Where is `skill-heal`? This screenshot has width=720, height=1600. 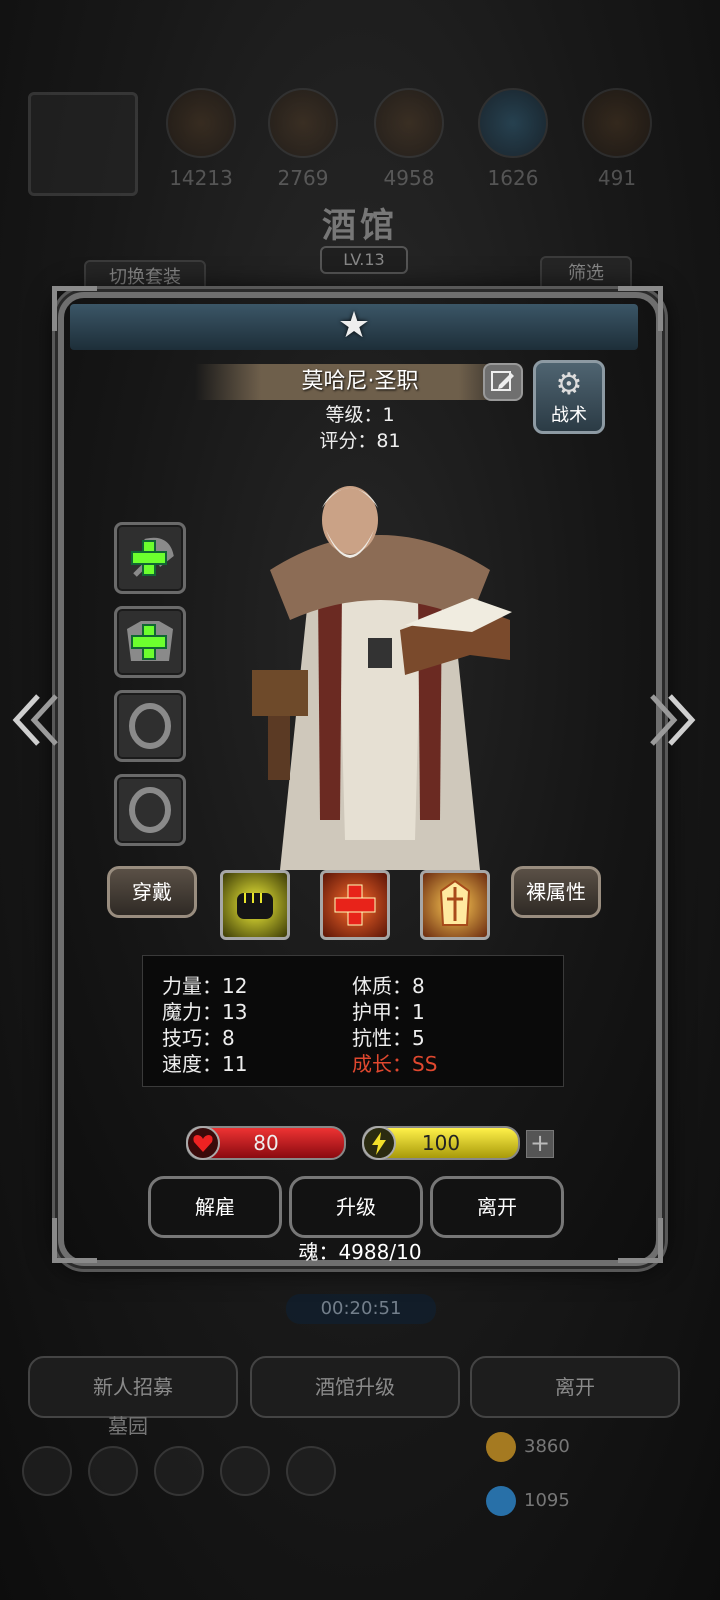
skill-heal is located at coordinates (355, 905).